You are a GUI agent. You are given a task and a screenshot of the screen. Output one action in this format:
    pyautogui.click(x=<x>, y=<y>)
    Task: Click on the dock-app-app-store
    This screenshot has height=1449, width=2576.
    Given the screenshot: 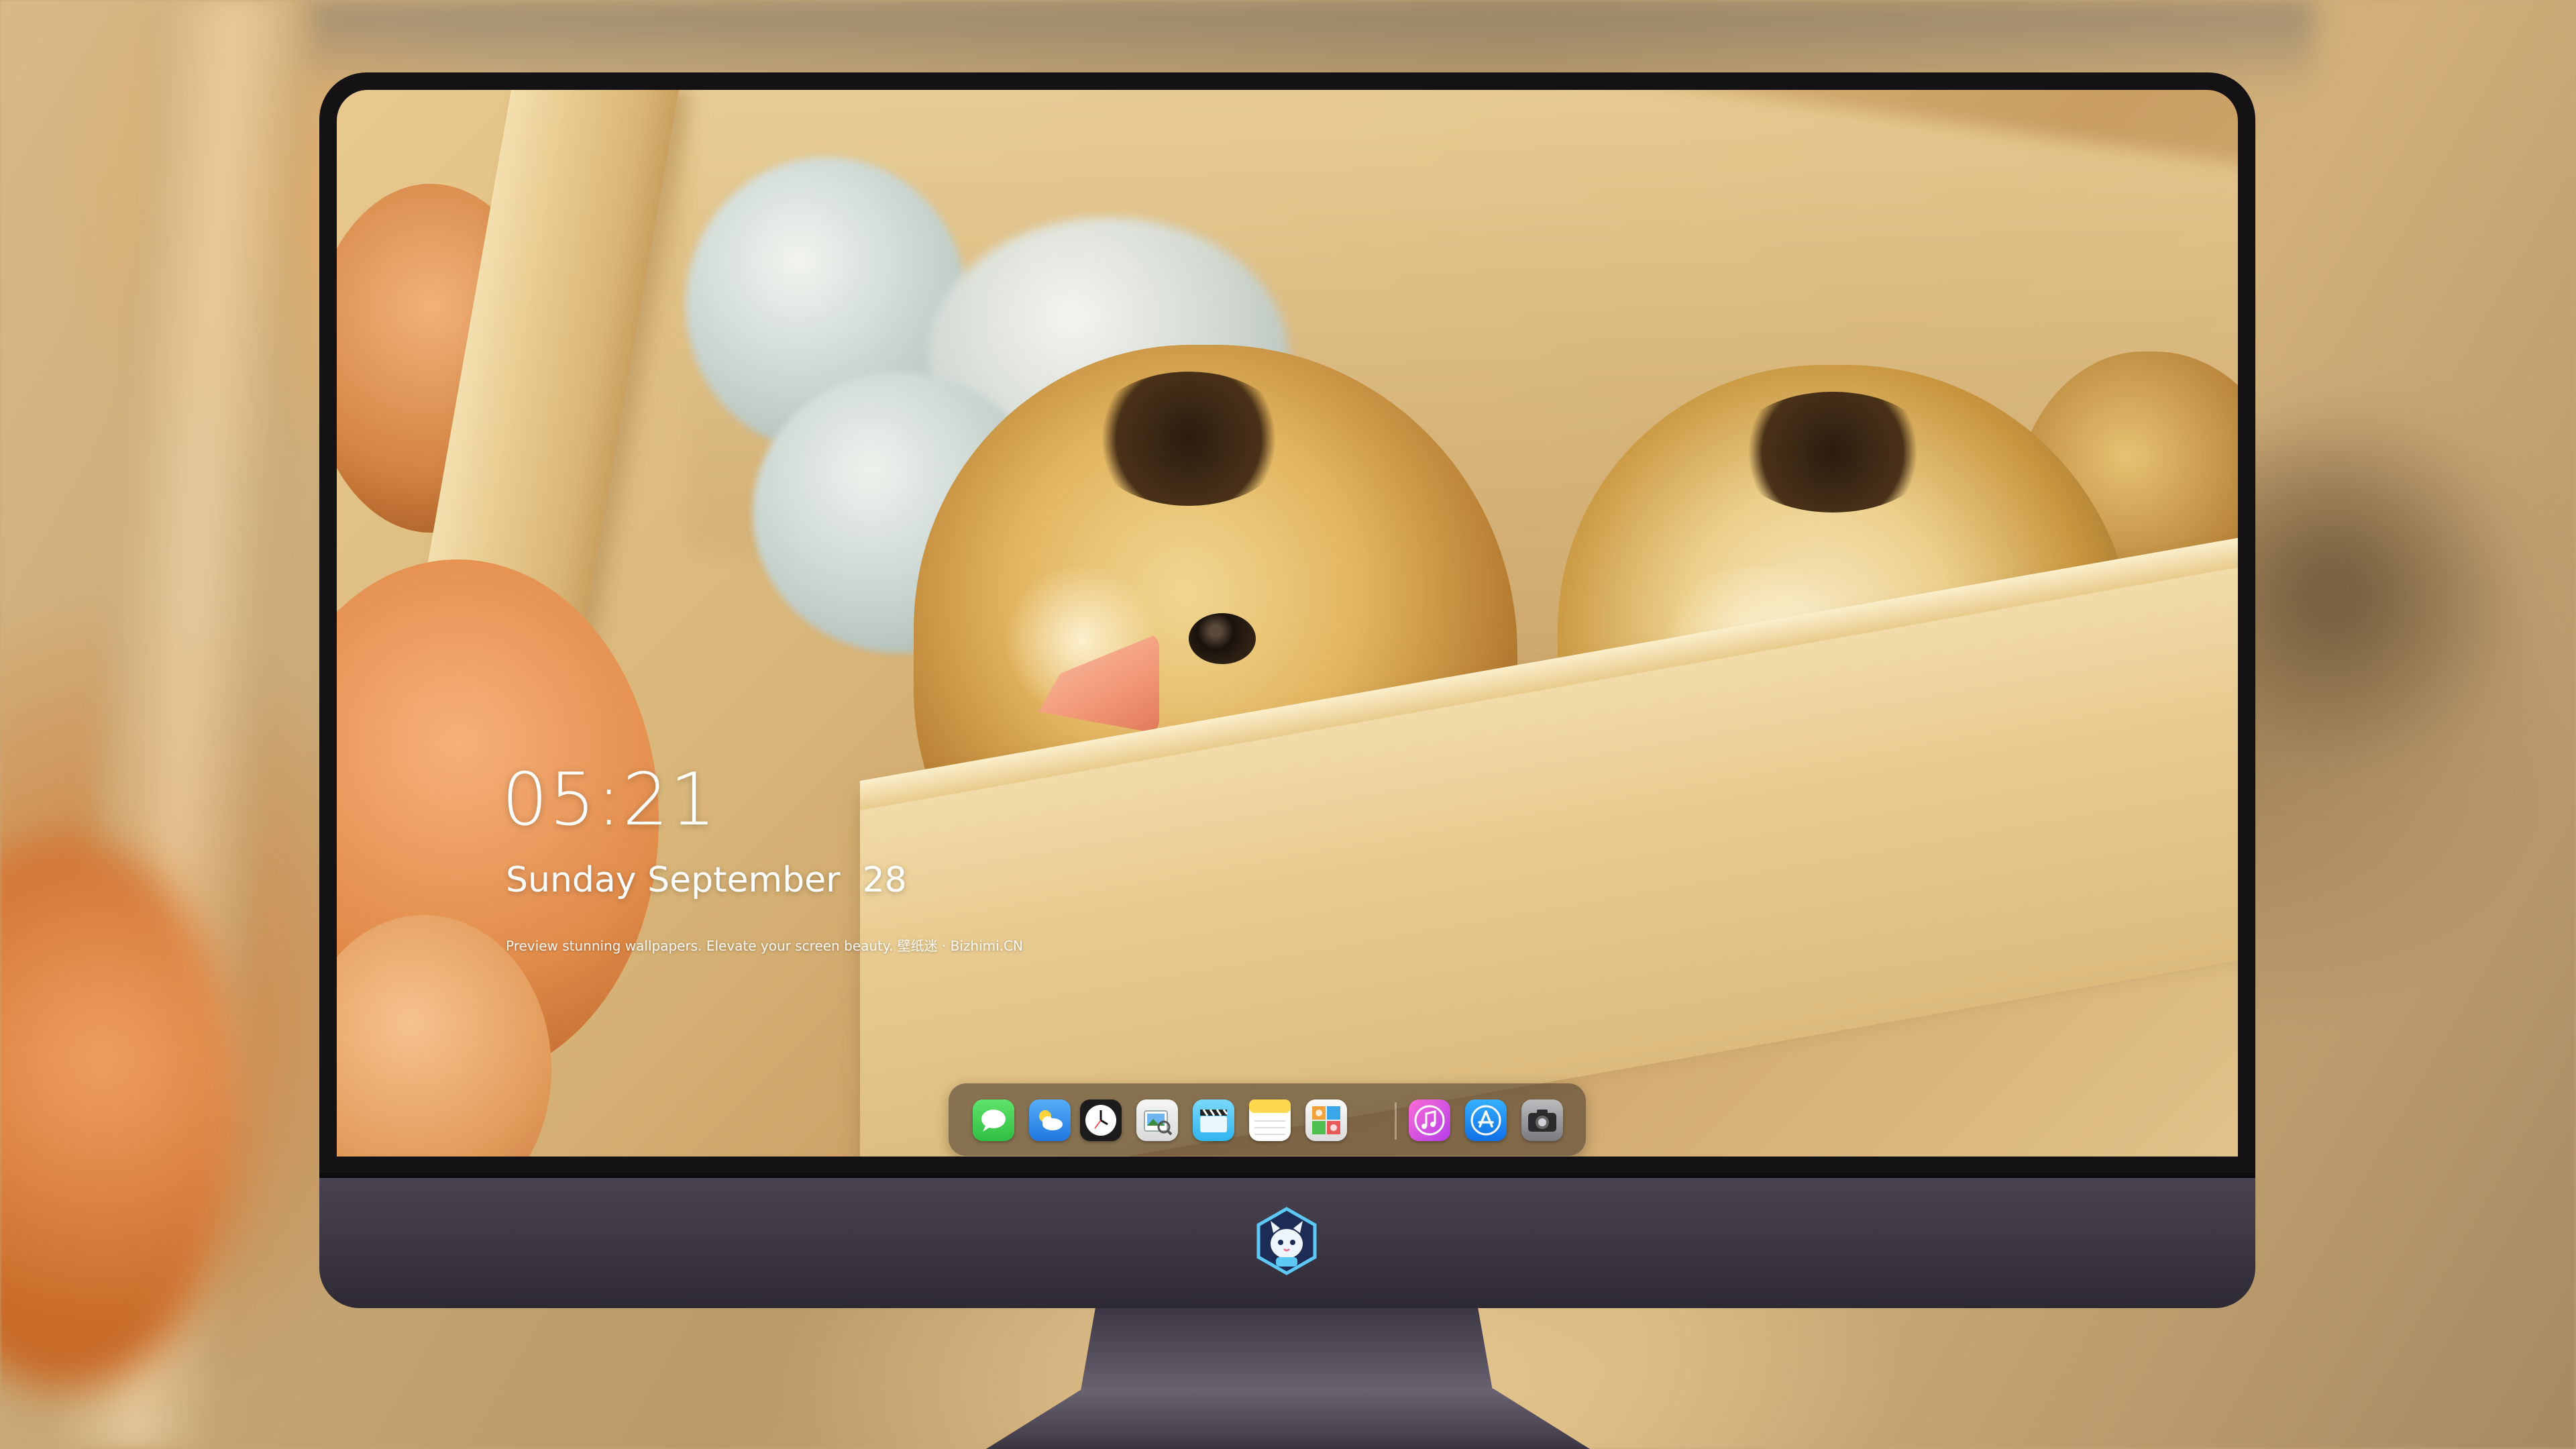 What is the action you would take?
    pyautogui.click(x=1486, y=1120)
    